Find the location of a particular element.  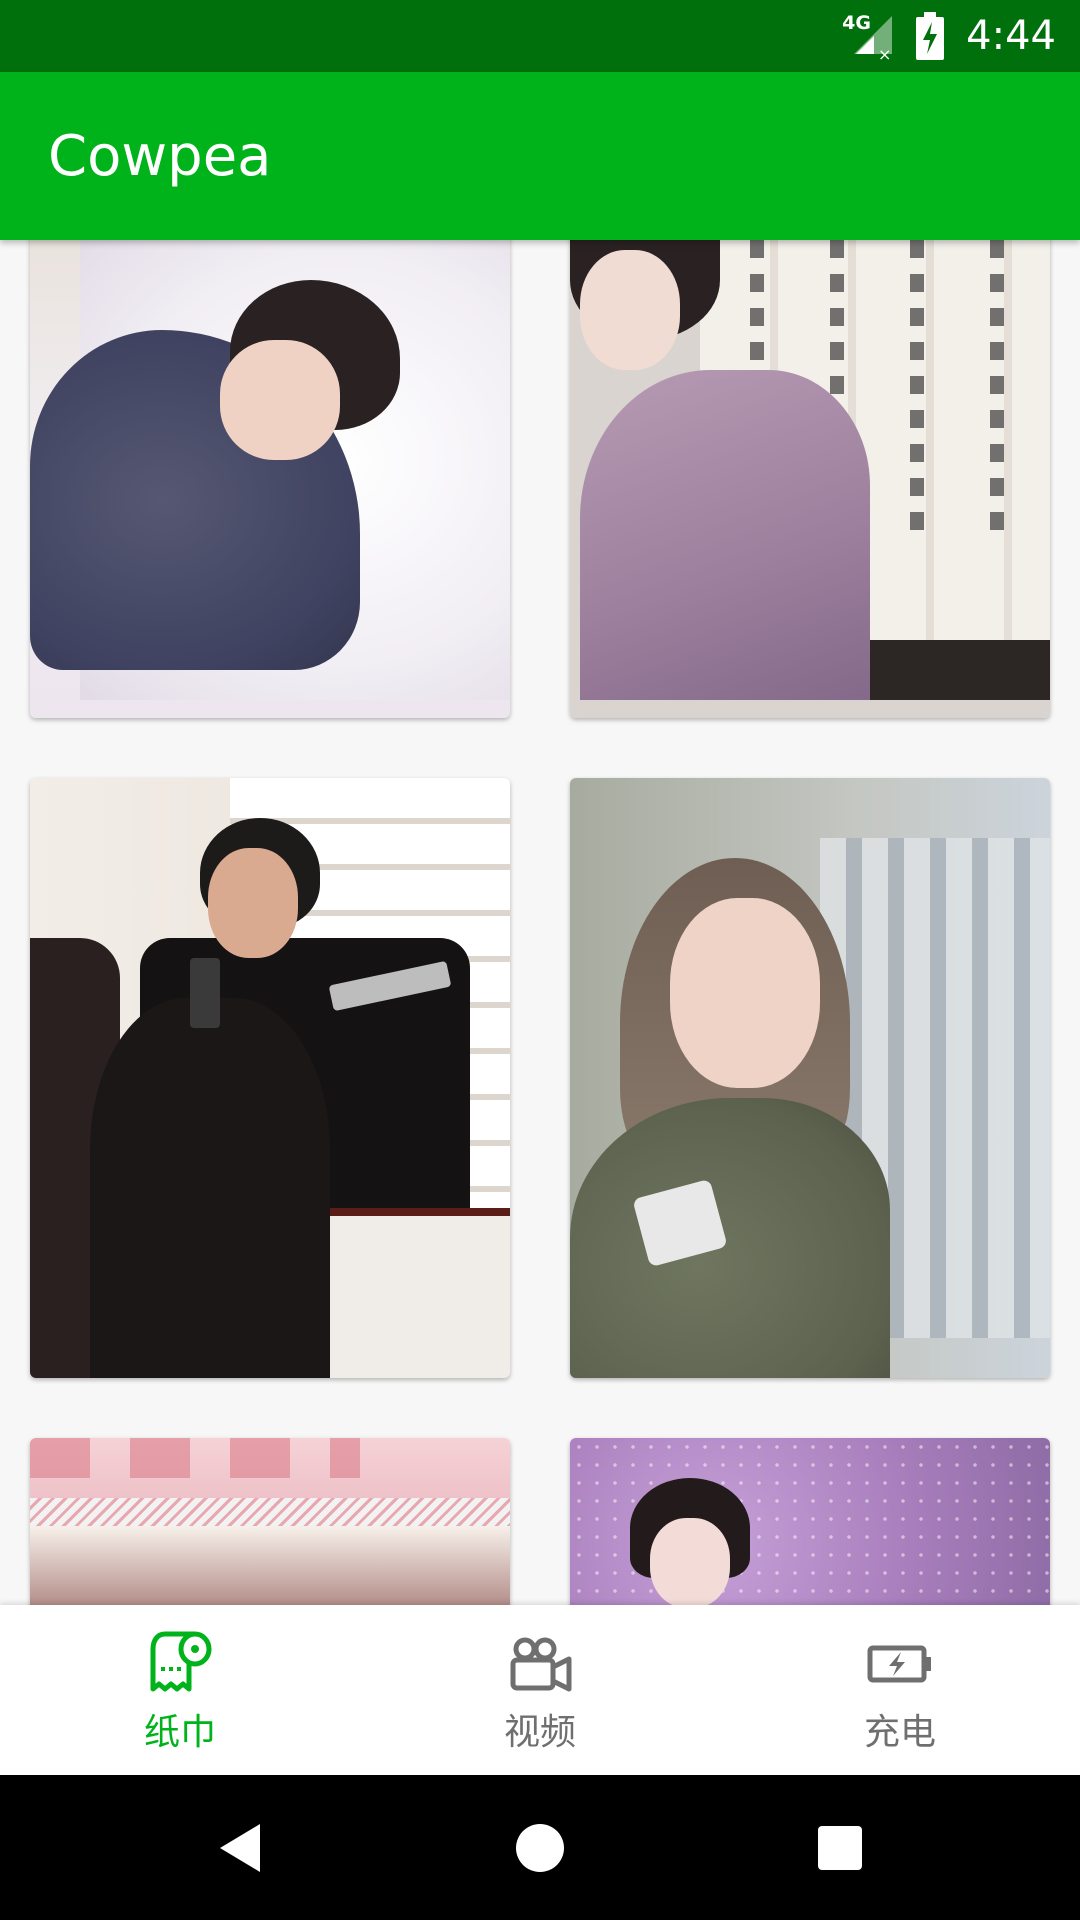

nav-item-tissue: 纸巾 is located at coordinates (180, 1690).